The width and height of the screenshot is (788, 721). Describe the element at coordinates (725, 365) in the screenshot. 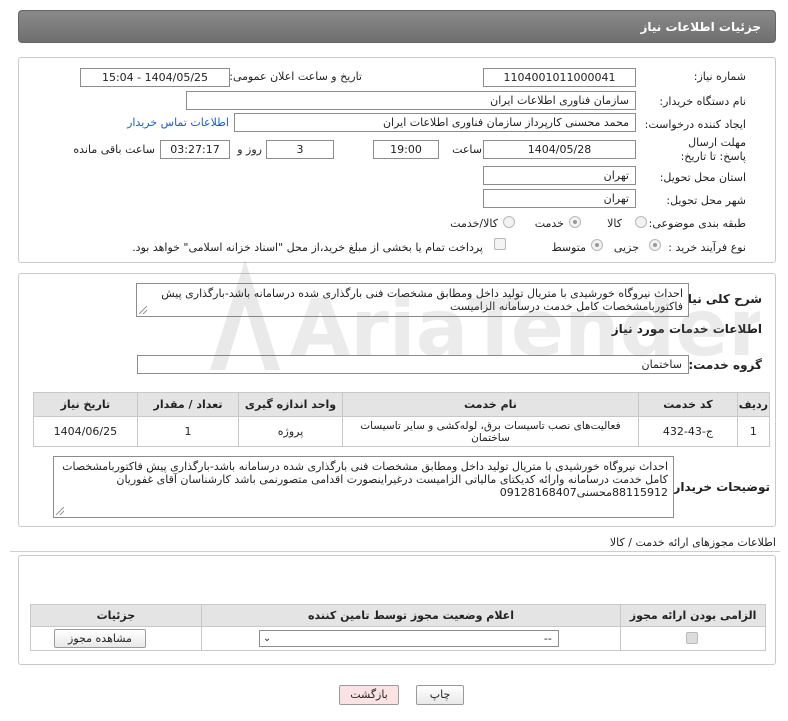

I see `service-group-label: گروه خدمت:` at that location.